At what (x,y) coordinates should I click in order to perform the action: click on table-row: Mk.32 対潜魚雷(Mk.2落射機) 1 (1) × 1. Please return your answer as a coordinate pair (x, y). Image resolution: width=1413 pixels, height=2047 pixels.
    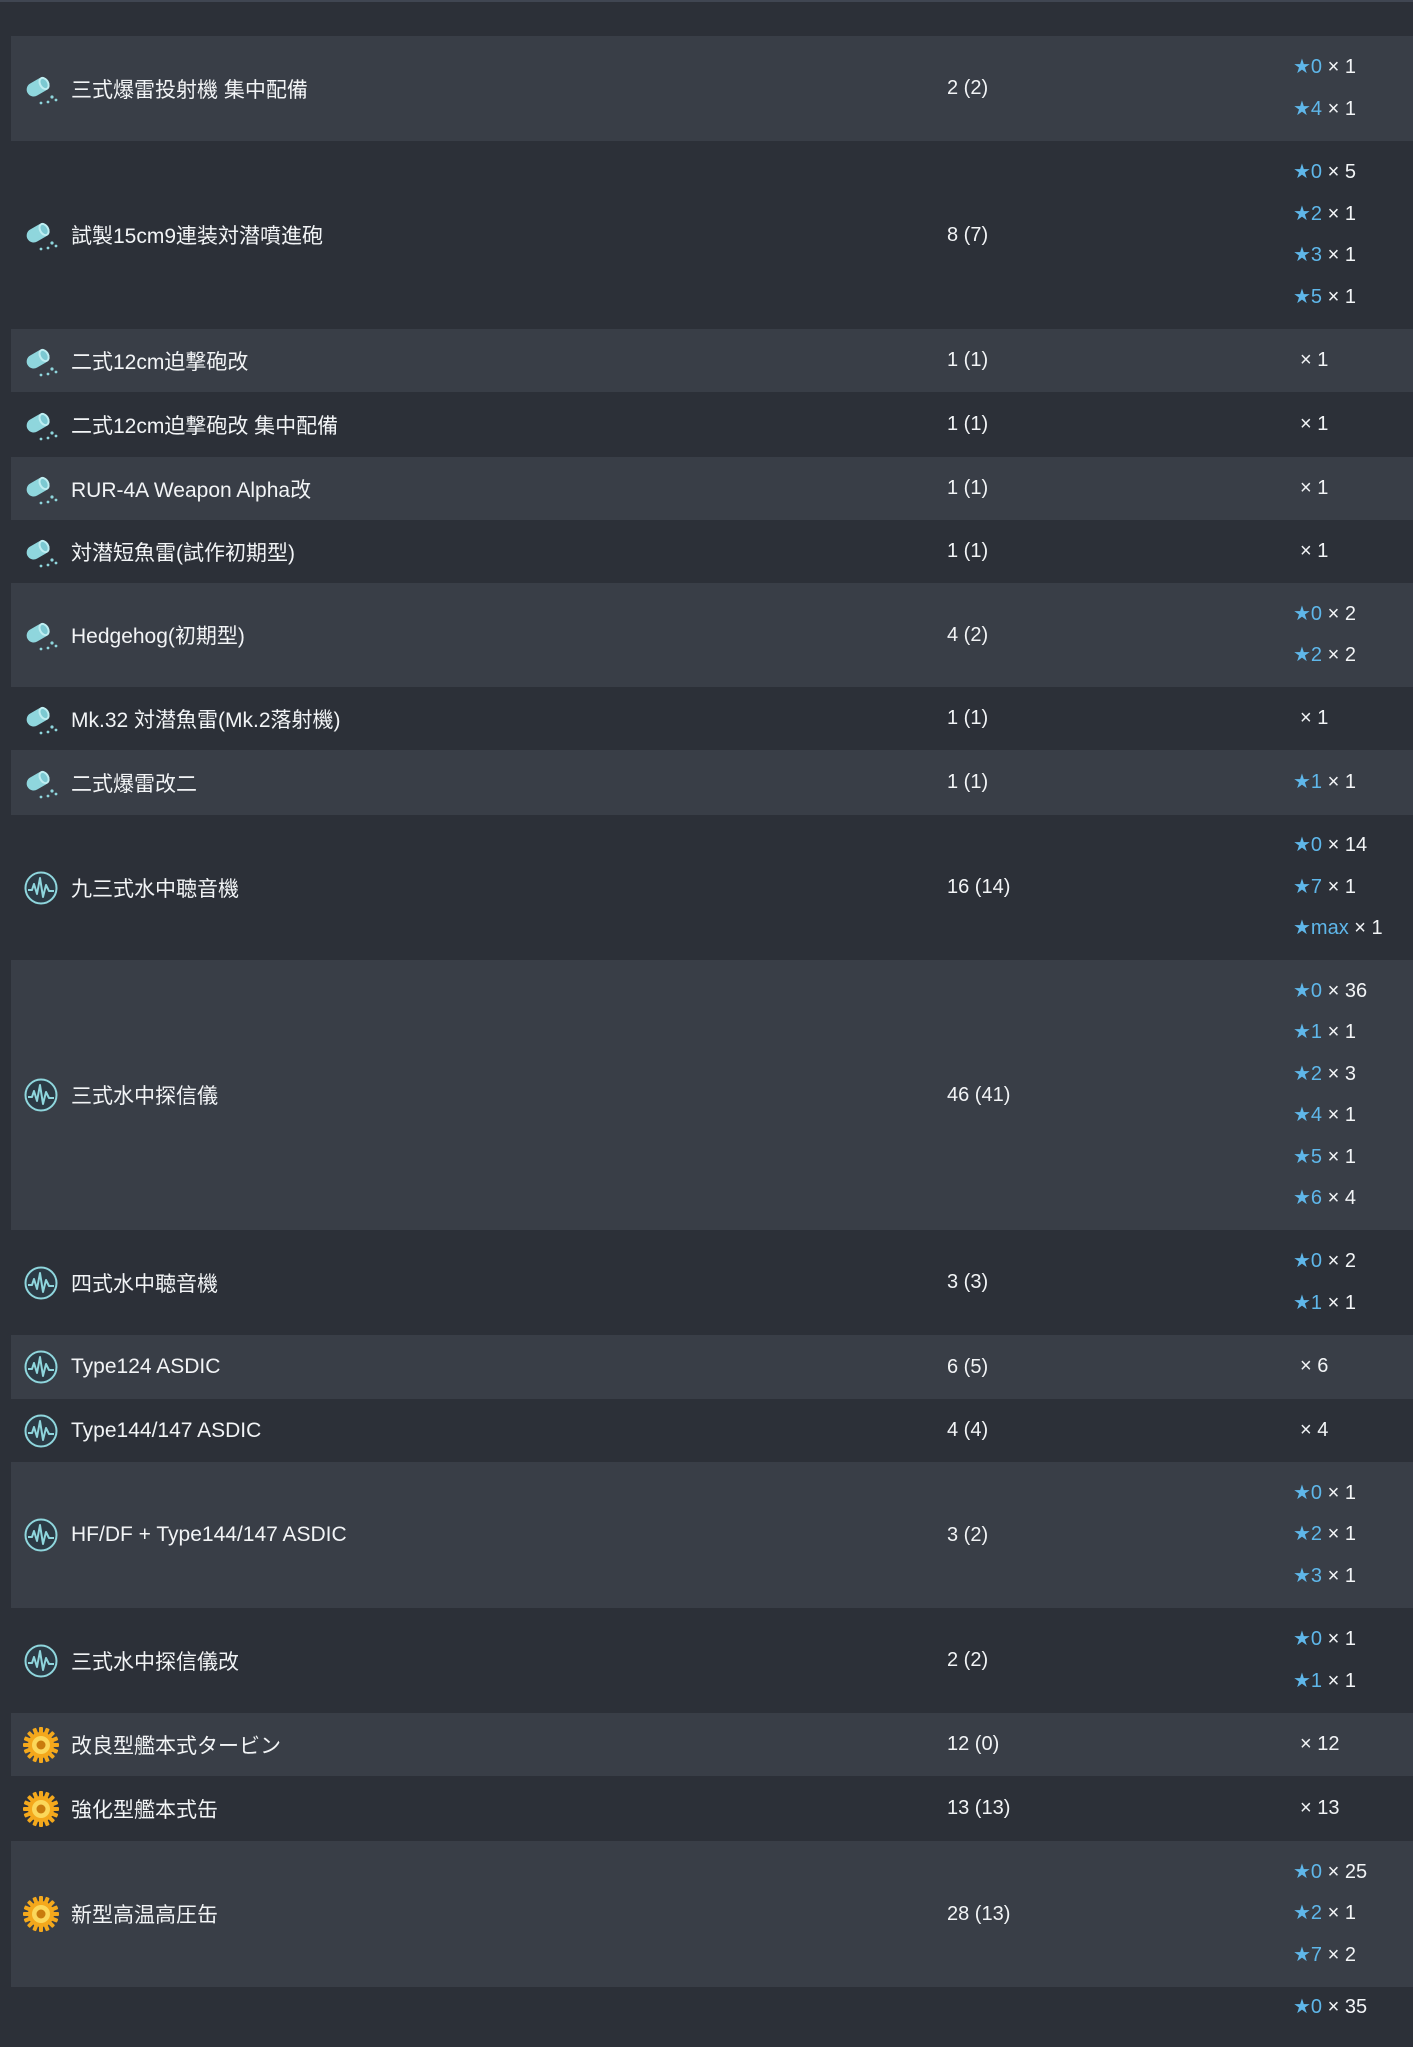
    Looking at the image, I should click on (712, 718).